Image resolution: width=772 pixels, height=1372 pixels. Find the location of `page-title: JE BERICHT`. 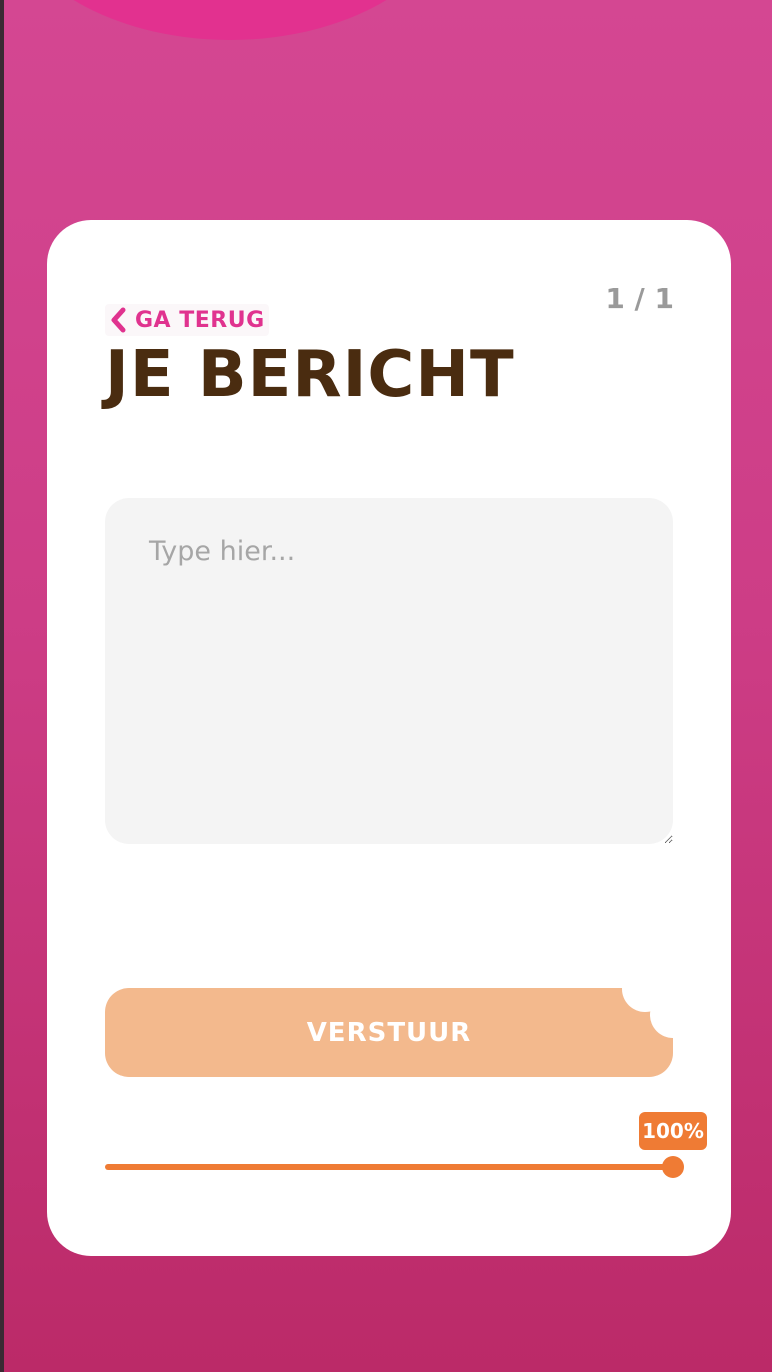

page-title: JE BERICHT is located at coordinates (310, 375).